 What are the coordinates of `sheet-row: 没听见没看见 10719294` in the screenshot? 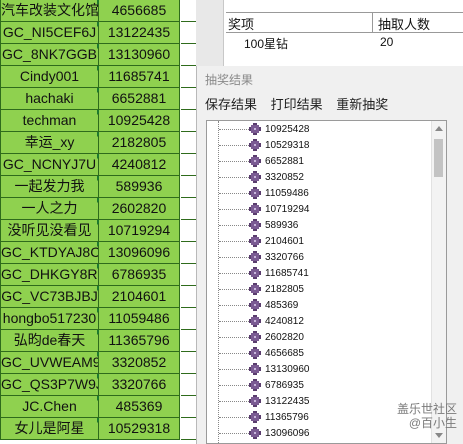 It's located at (98, 231).